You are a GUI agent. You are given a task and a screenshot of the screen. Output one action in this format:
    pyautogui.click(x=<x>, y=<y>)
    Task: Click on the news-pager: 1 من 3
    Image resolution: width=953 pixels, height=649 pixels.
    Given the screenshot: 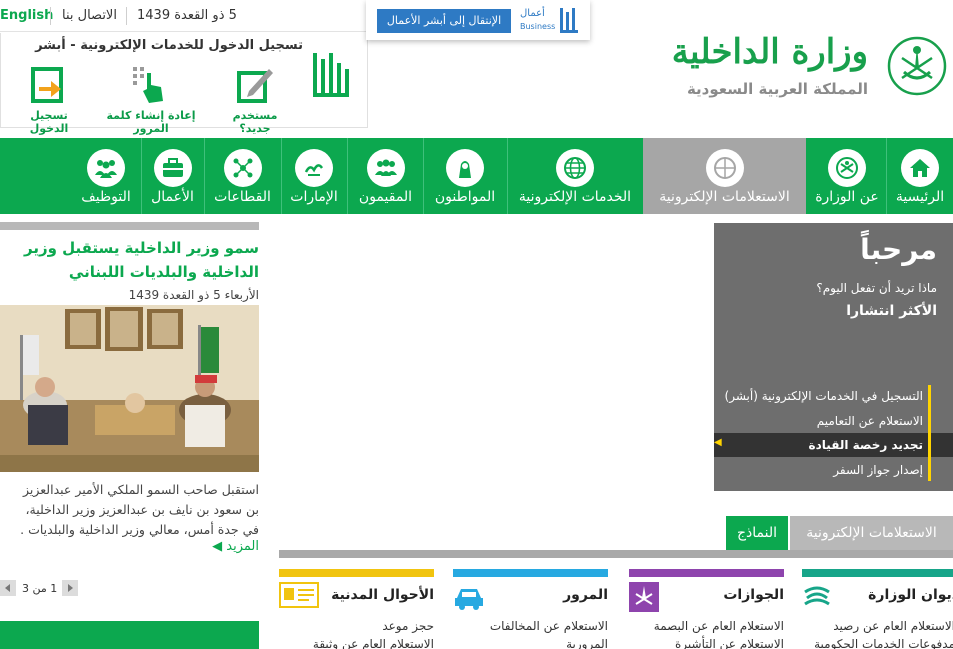 What is the action you would take?
    pyautogui.click(x=40, y=589)
    